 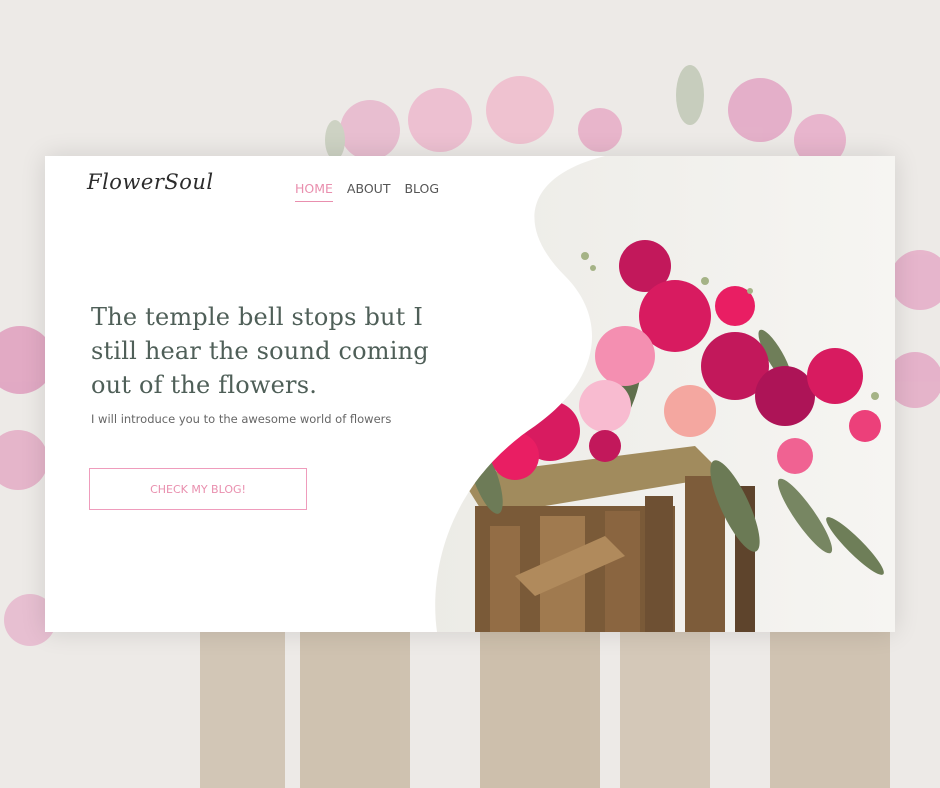 What do you see at coordinates (150, 182) in the screenshot?
I see `site-logo: FlowerSoul` at bounding box center [150, 182].